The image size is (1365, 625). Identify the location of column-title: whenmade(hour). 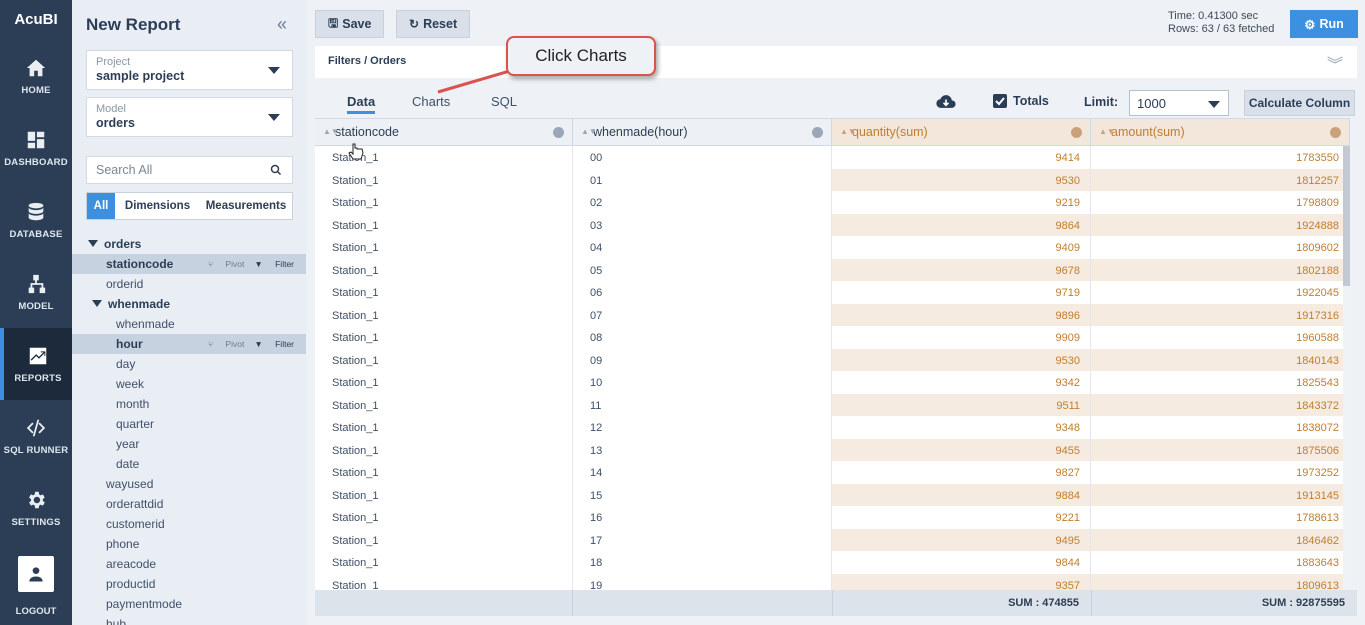
(640, 132).